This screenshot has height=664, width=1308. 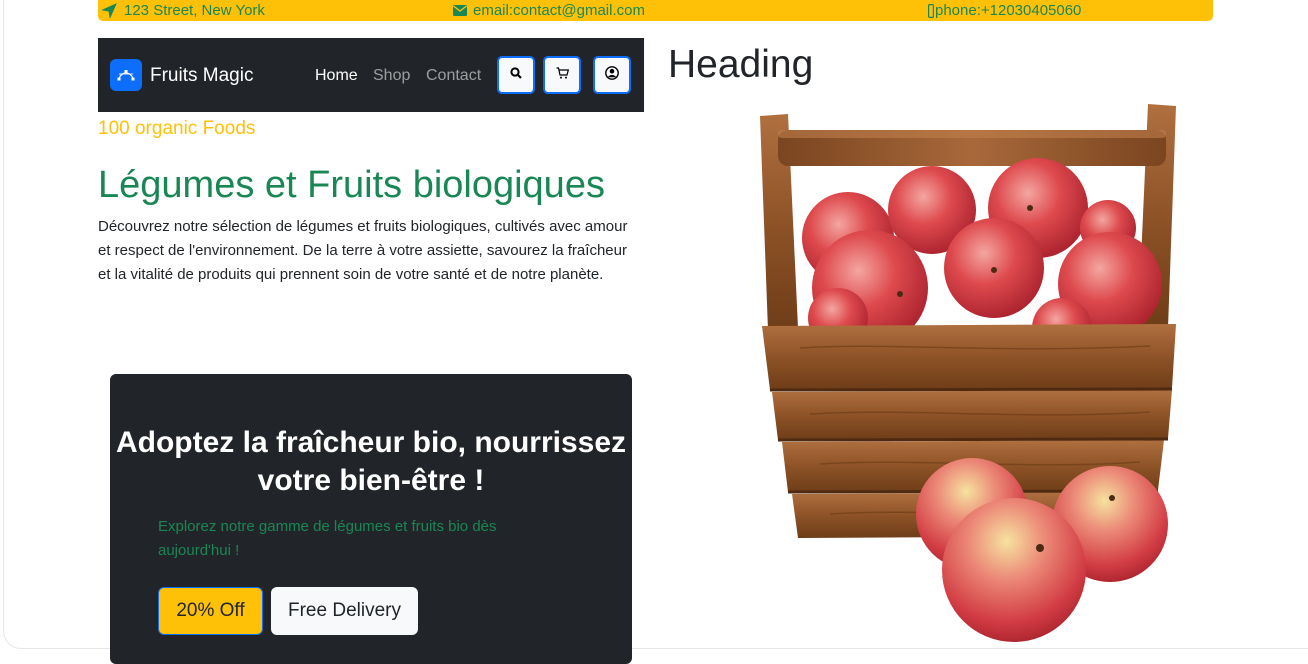 What do you see at coordinates (559, 10) in the screenshot?
I see `email-text: email:contact@gmail.com` at bounding box center [559, 10].